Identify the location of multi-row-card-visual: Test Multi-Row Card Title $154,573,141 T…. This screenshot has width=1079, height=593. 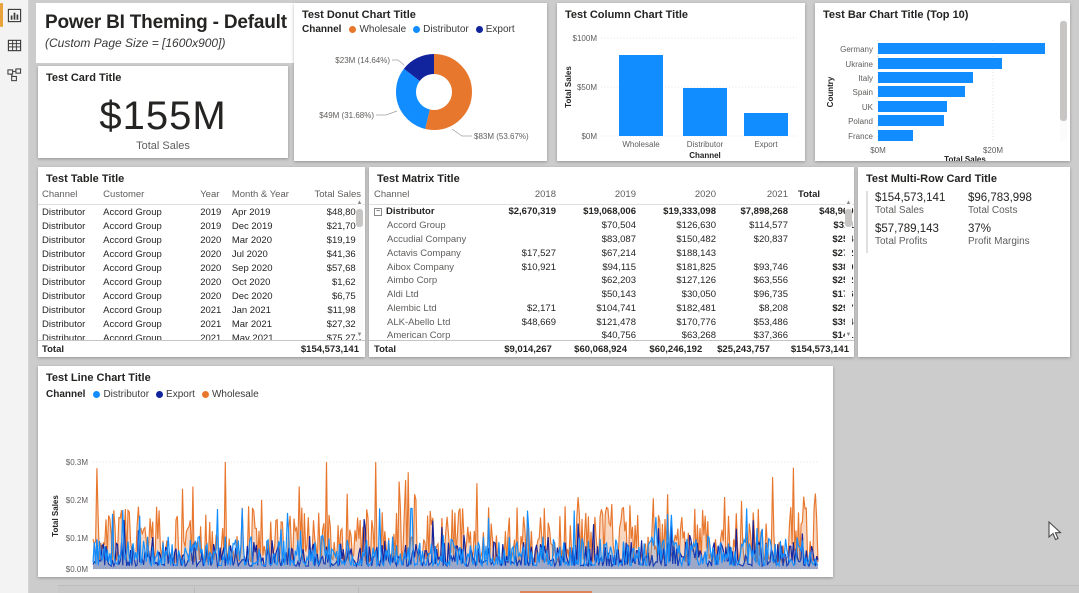
(964, 262).